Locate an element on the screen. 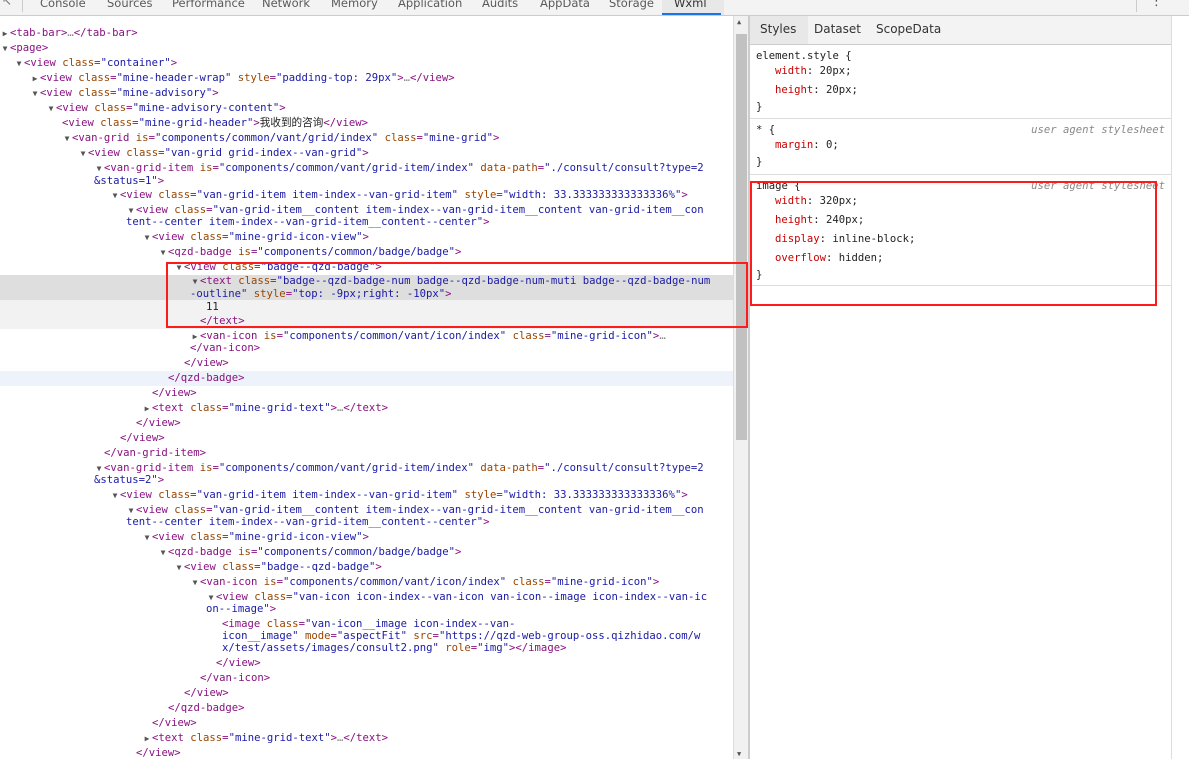 Image resolution: width=1189 pixels, height=759 pixels. elements-scrollbar: ▲ ▼ is located at coordinates (740, 387).